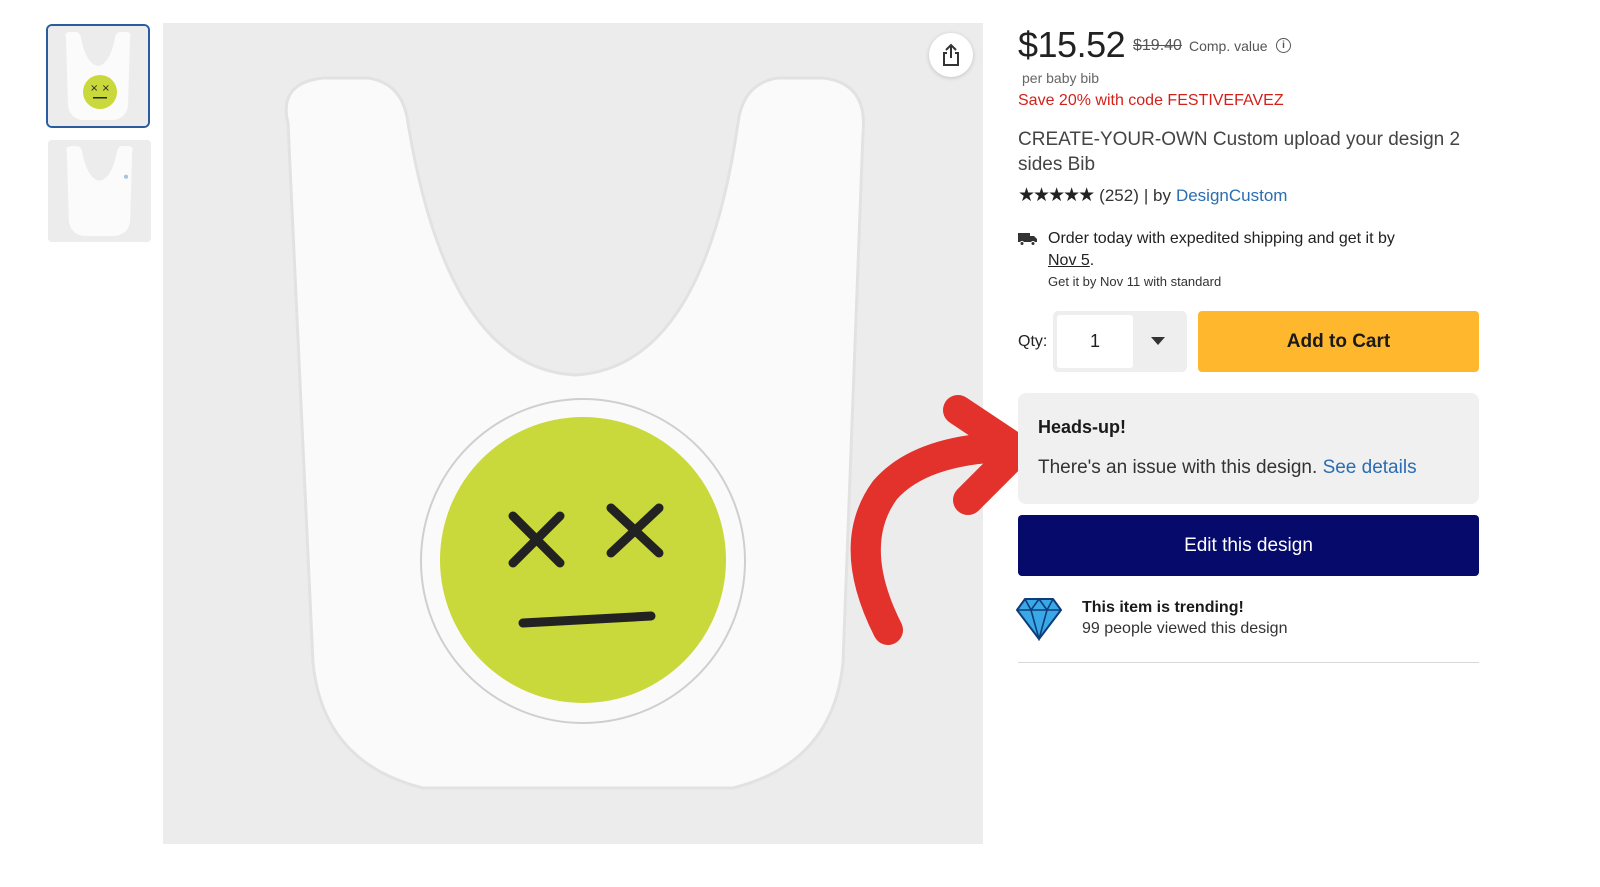 This screenshot has width=1600, height=887. What do you see at coordinates (1158, 341) in the screenshot?
I see `chevron-down-icon` at bounding box center [1158, 341].